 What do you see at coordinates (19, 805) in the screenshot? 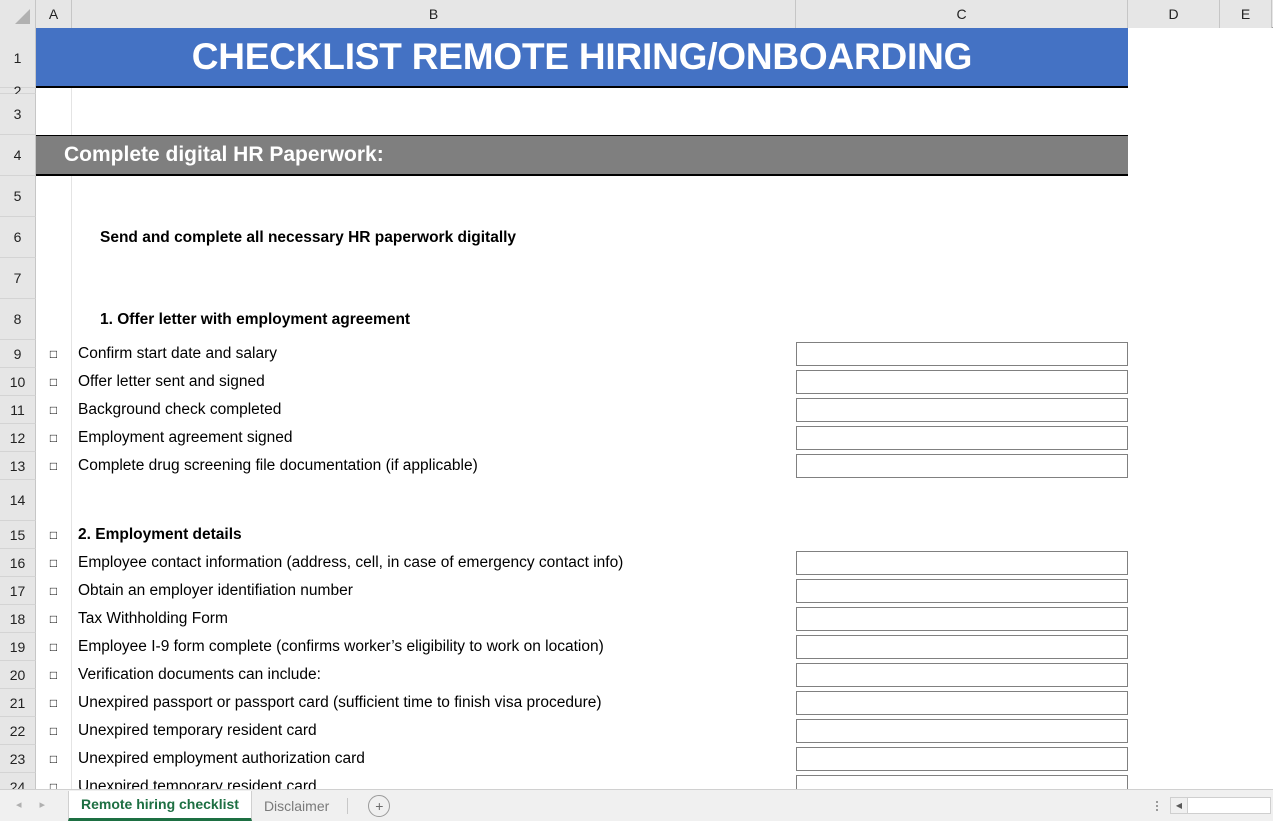
I see `prev-sheet-icon: ◂` at bounding box center [19, 805].